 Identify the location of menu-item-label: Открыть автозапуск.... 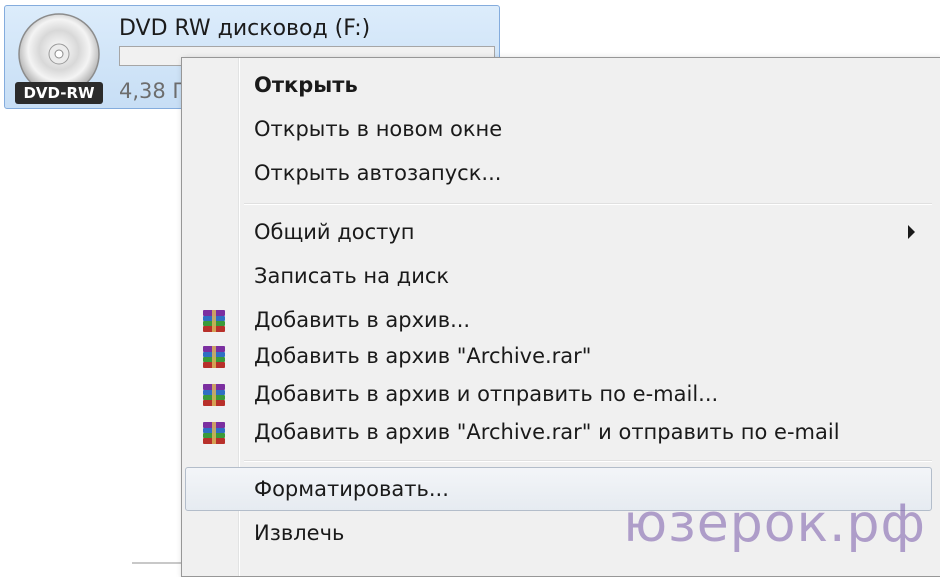
(378, 173).